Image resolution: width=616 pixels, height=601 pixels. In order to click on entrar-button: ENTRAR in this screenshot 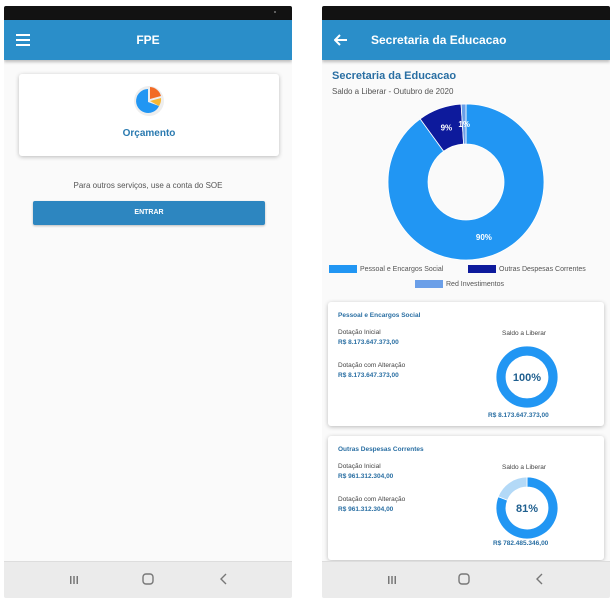, I will do `click(149, 213)`.